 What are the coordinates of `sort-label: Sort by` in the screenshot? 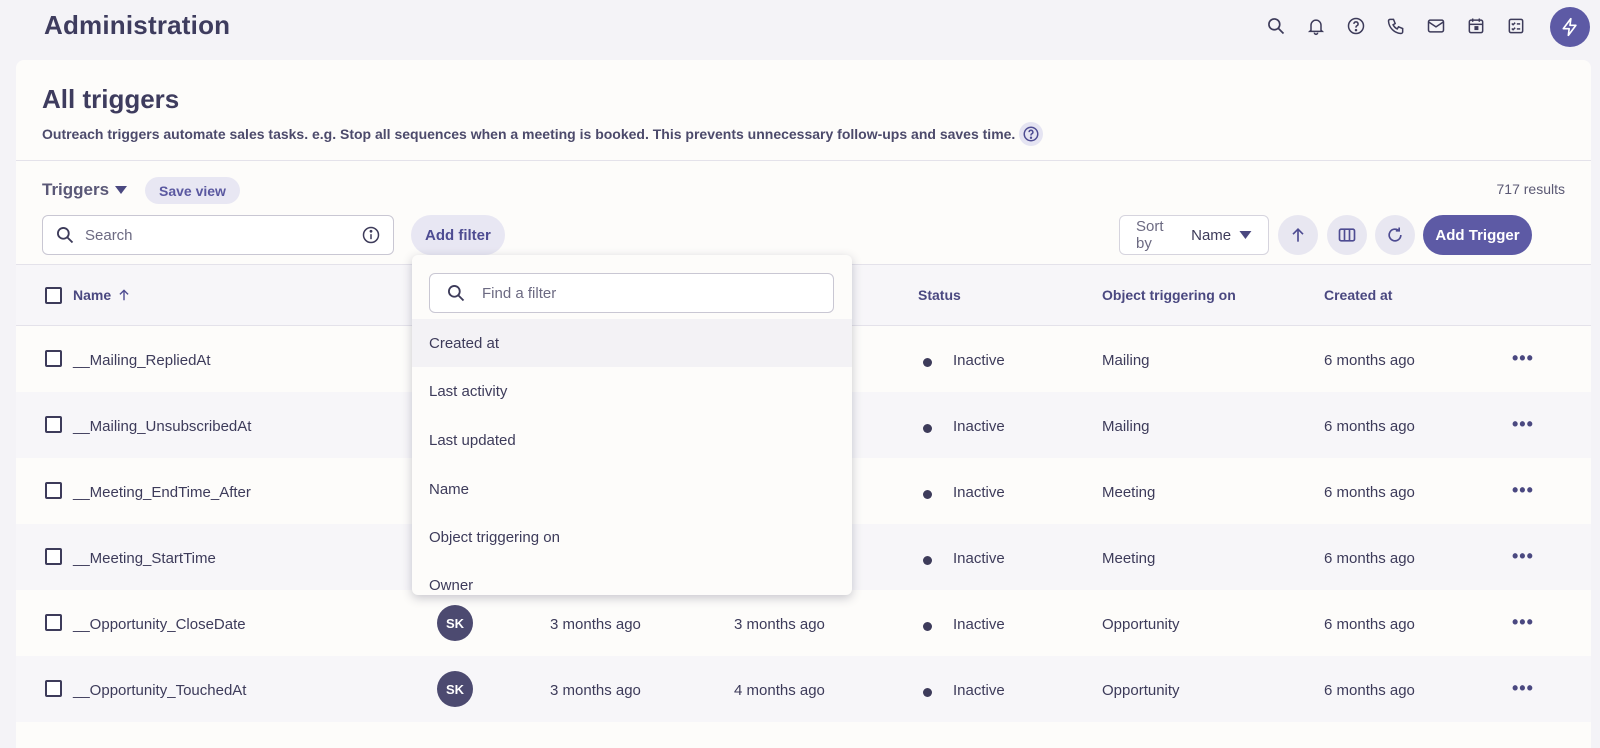 It's located at (1150, 235).